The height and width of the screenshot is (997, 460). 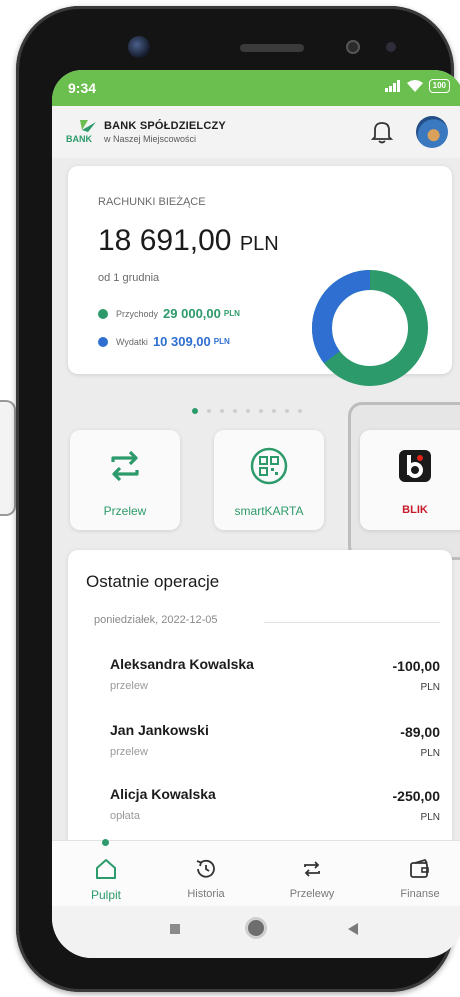 I want to click on status-bar: 9:34 100, so click(x=256, y=88).